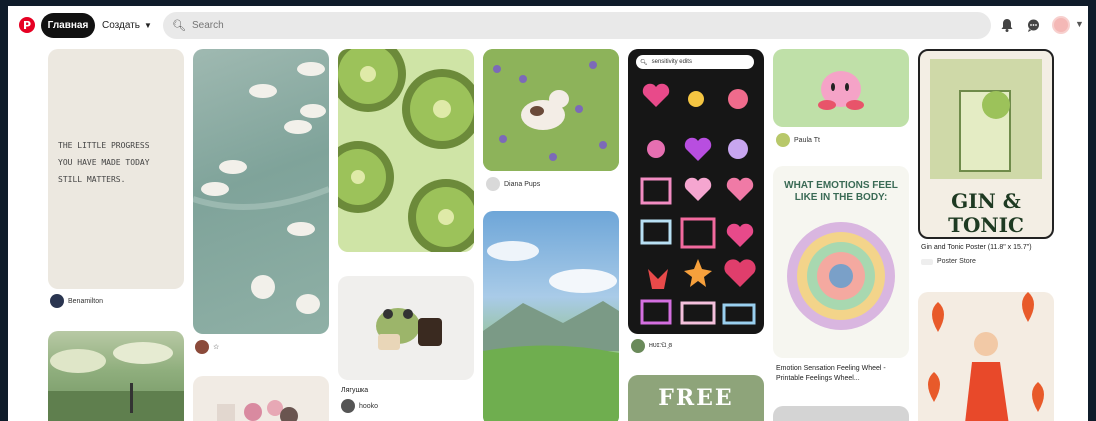 This screenshot has height=421, width=1096. Describe the element at coordinates (1007, 25) in the screenshot. I see `bell-icon` at that location.